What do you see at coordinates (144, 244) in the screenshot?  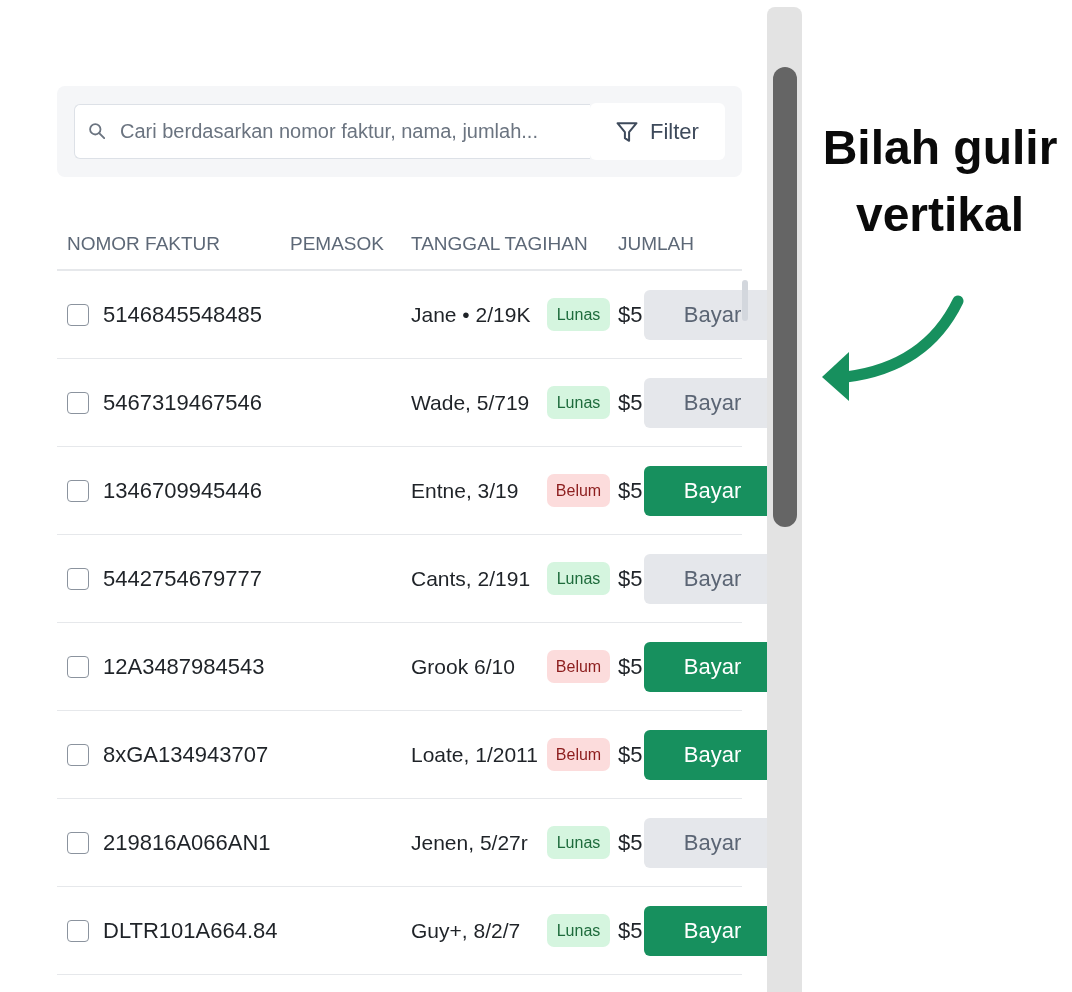 I see `column-header: NOMOR FAKTUR` at bounding box center [144, 244].